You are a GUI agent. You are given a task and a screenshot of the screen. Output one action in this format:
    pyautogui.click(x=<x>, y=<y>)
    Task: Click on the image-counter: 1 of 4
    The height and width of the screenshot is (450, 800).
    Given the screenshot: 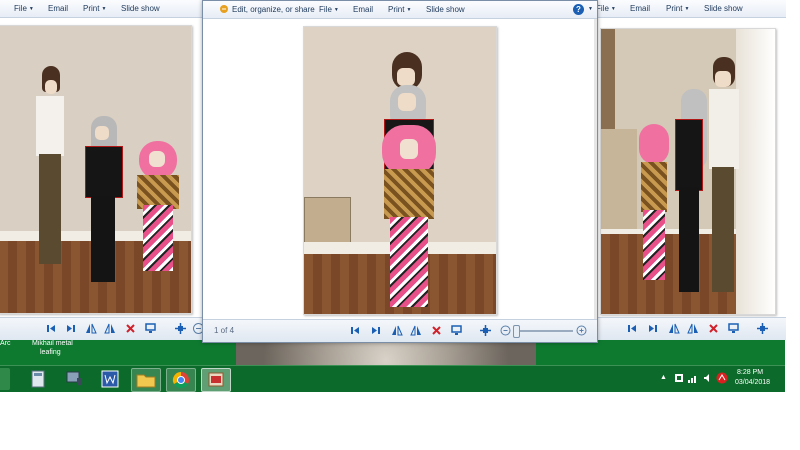 What is the action you would take?
    pyautogui.click(x=224, y=330)
    